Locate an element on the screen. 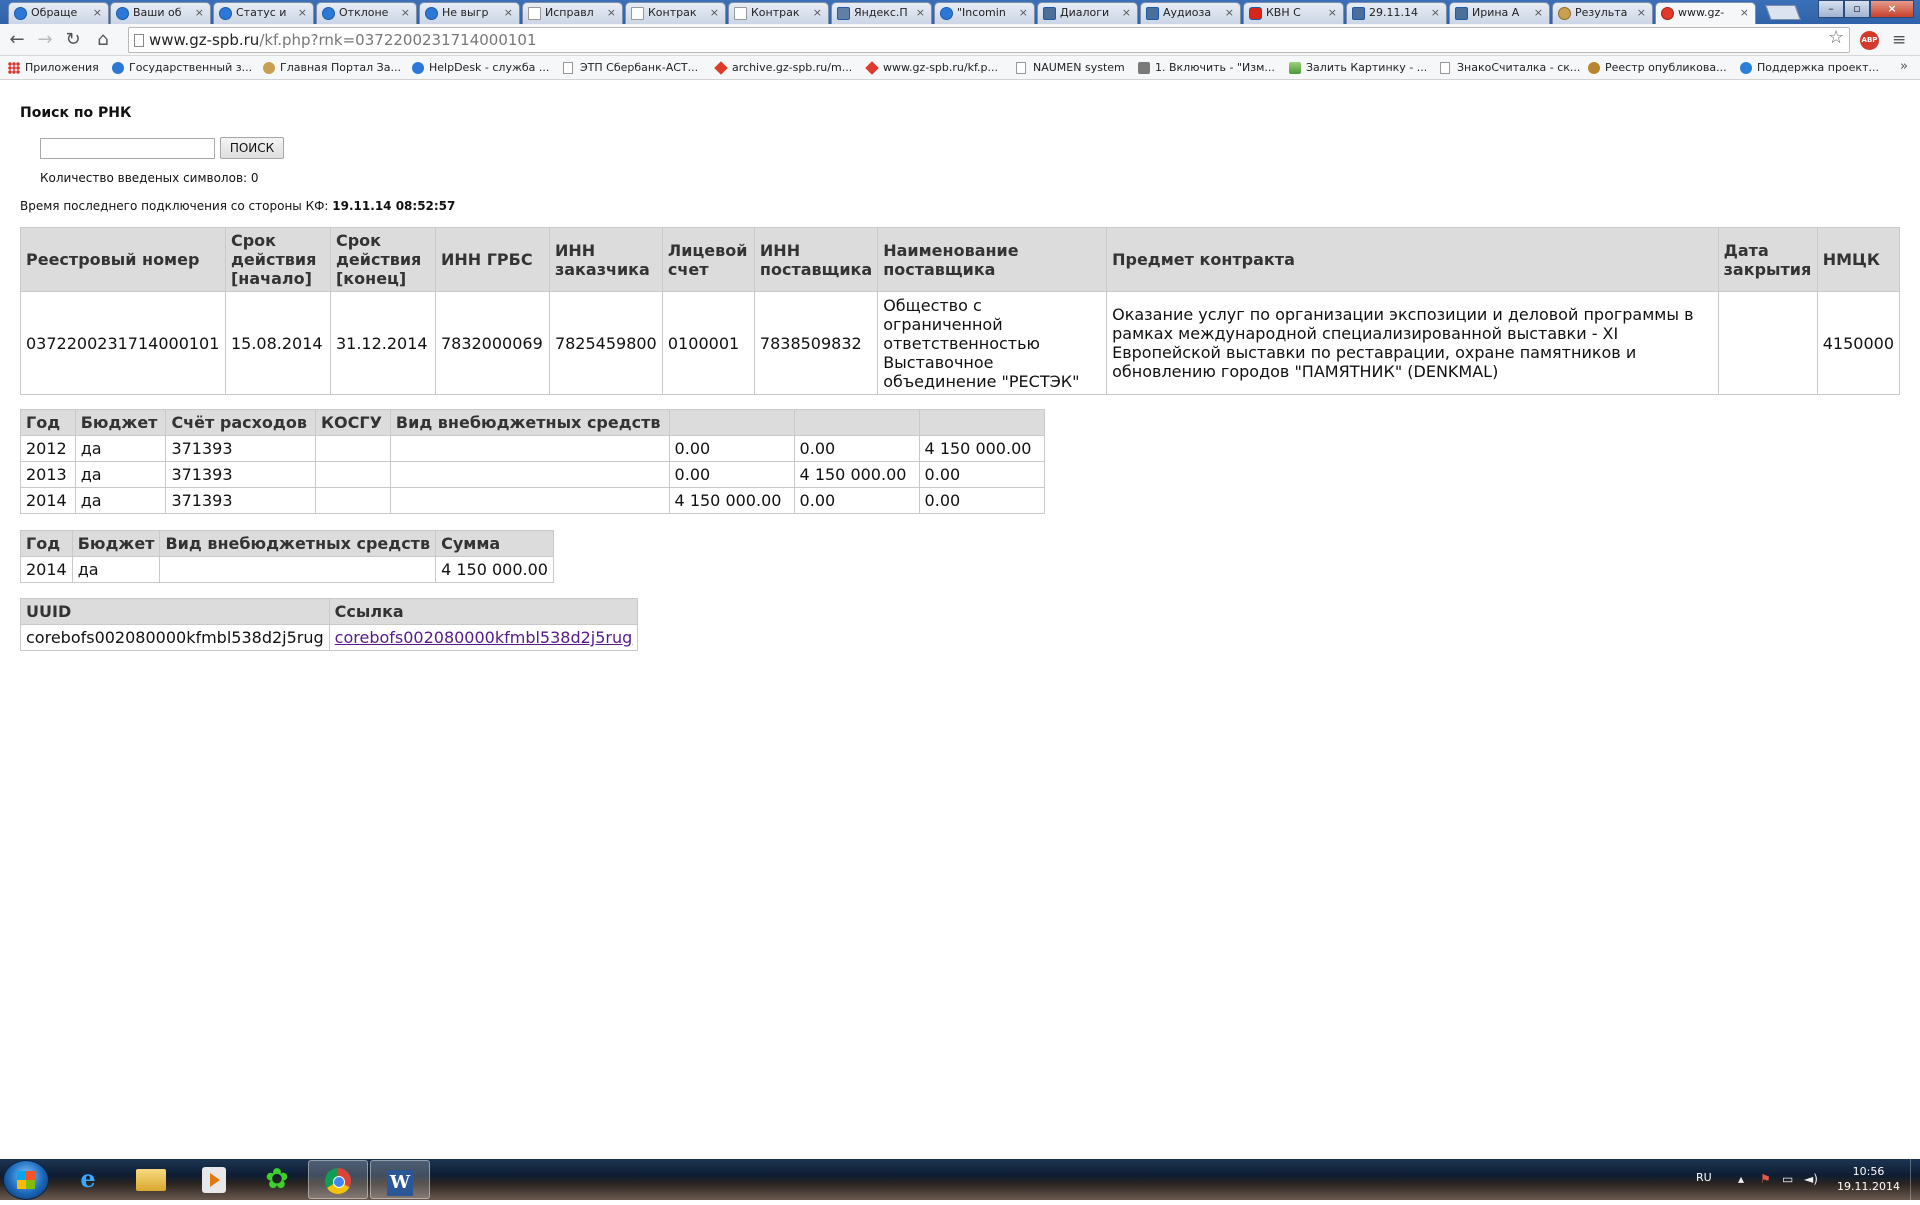  taskbar-chrome-button is located at coordinates (338, 1179).